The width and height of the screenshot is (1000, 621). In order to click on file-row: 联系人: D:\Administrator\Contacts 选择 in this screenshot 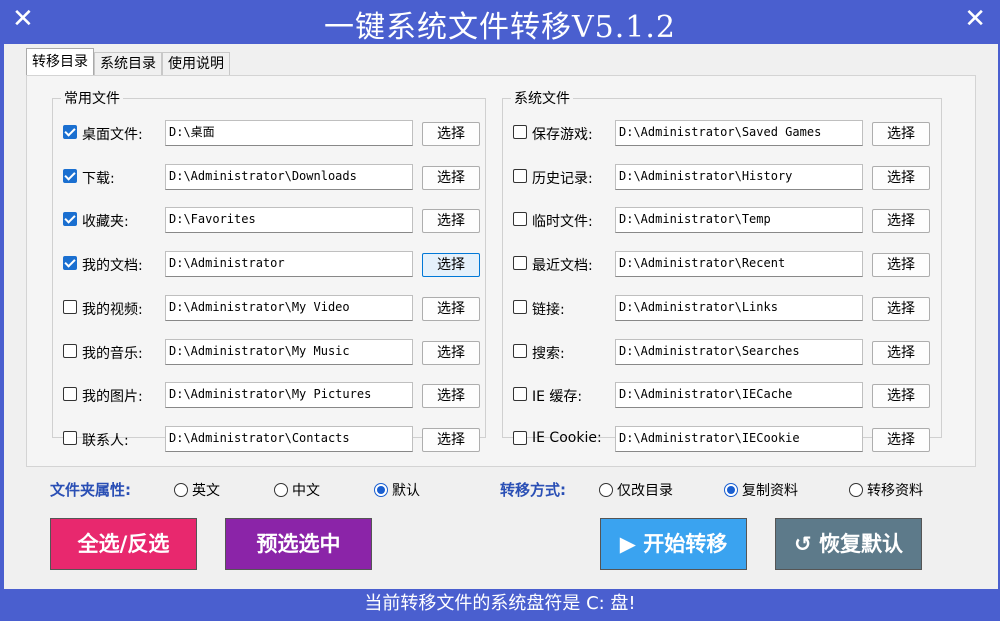, I will do `click(273, 438)`.